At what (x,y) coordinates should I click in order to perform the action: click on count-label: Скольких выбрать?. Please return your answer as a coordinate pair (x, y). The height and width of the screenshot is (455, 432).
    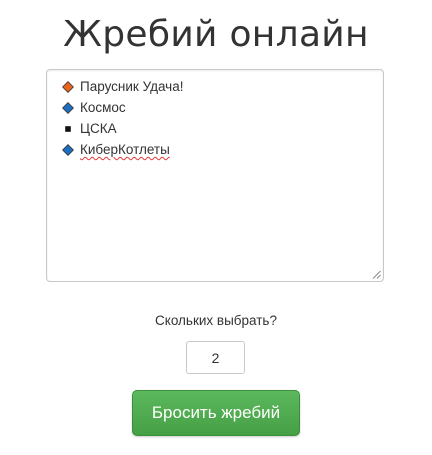
    Looking at the image, I should click on (216, 320).